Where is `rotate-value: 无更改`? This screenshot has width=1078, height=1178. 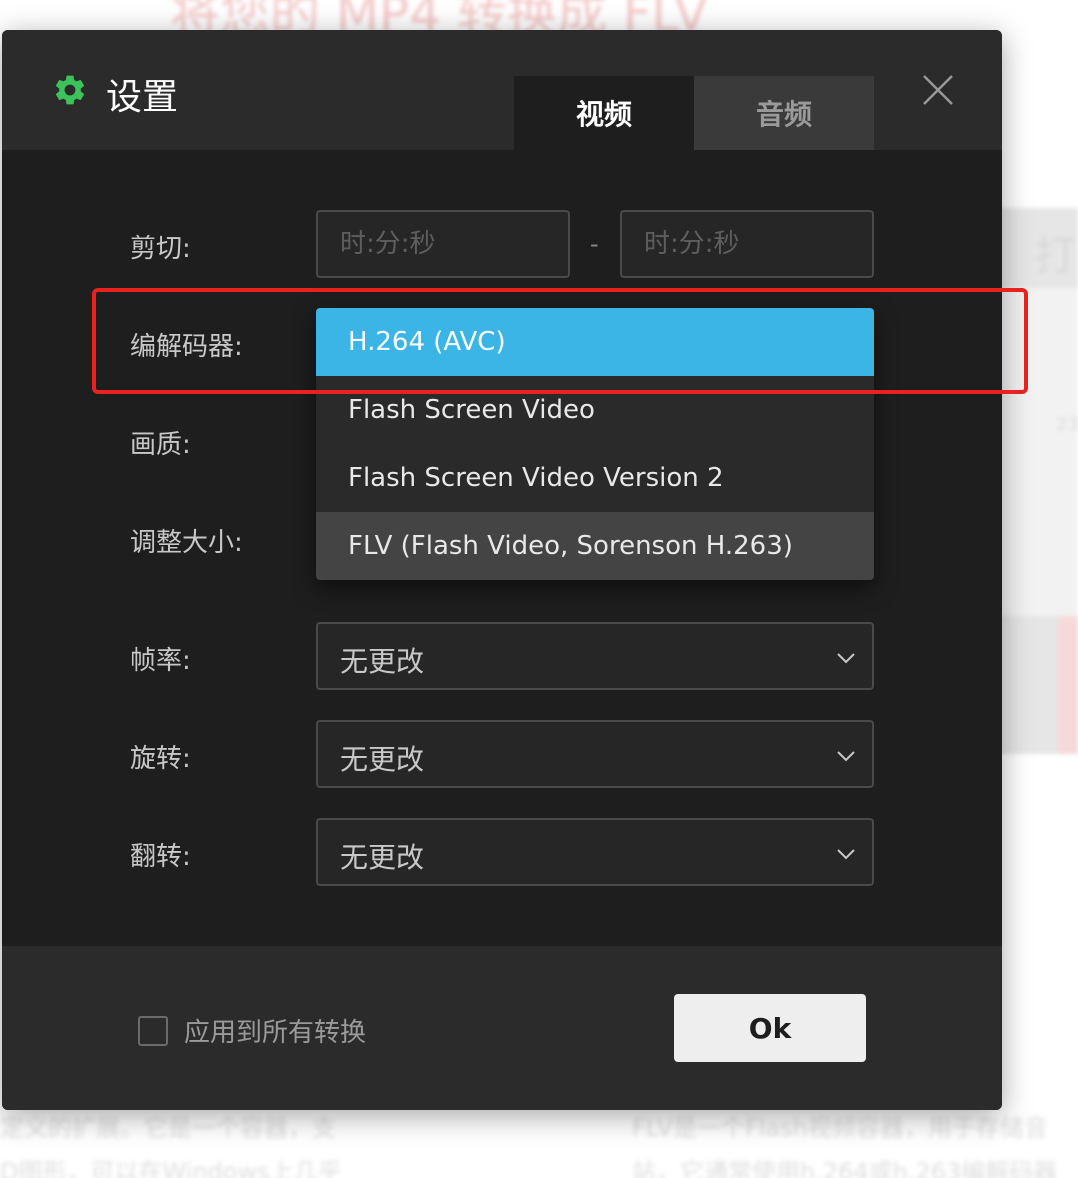
rotate-value: 无更改 is located at coordinates (382, 759).